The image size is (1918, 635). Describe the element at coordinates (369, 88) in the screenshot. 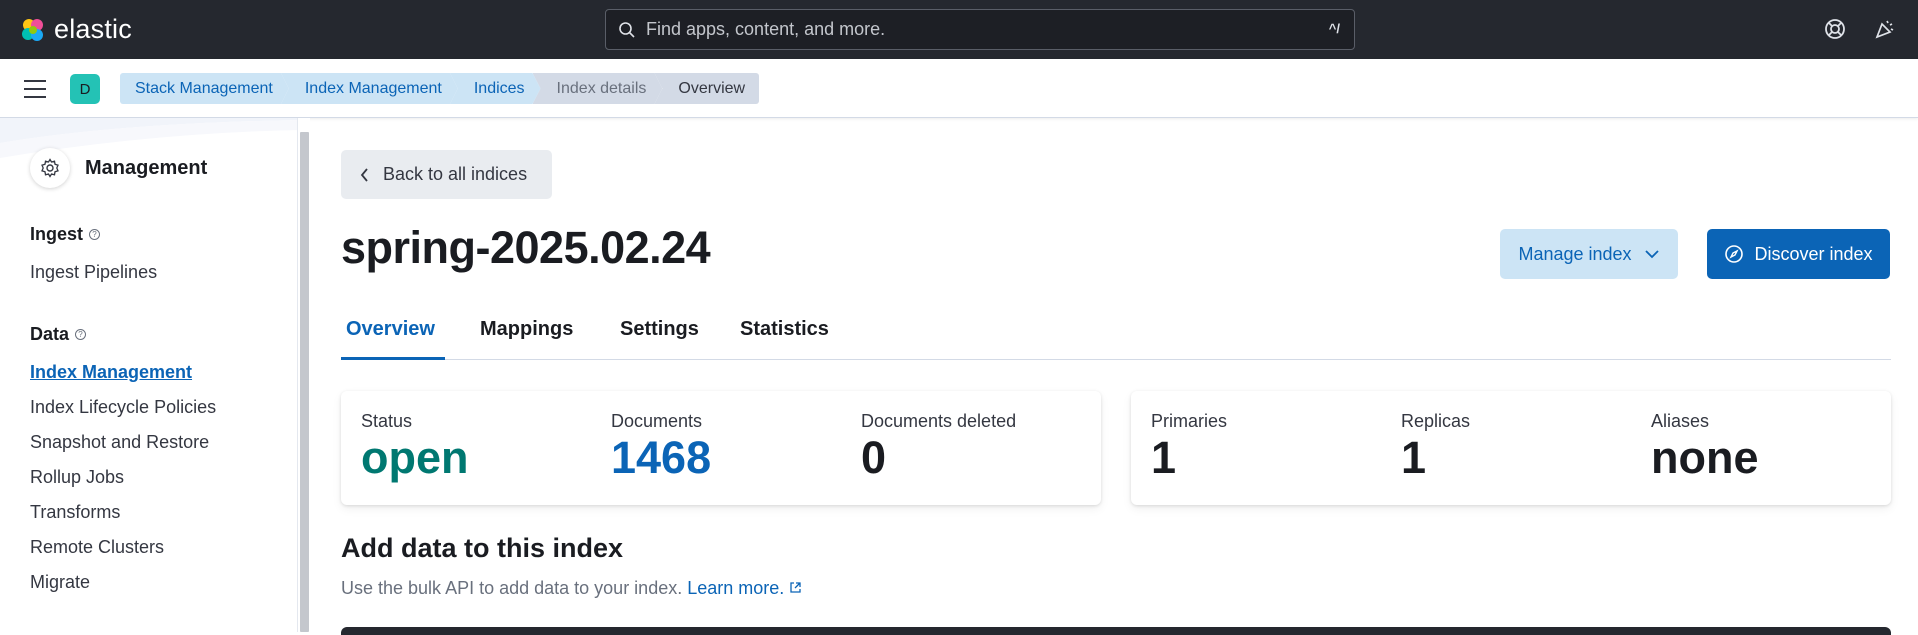

I see `breadcrumb-index-management: Index Management` at that location.